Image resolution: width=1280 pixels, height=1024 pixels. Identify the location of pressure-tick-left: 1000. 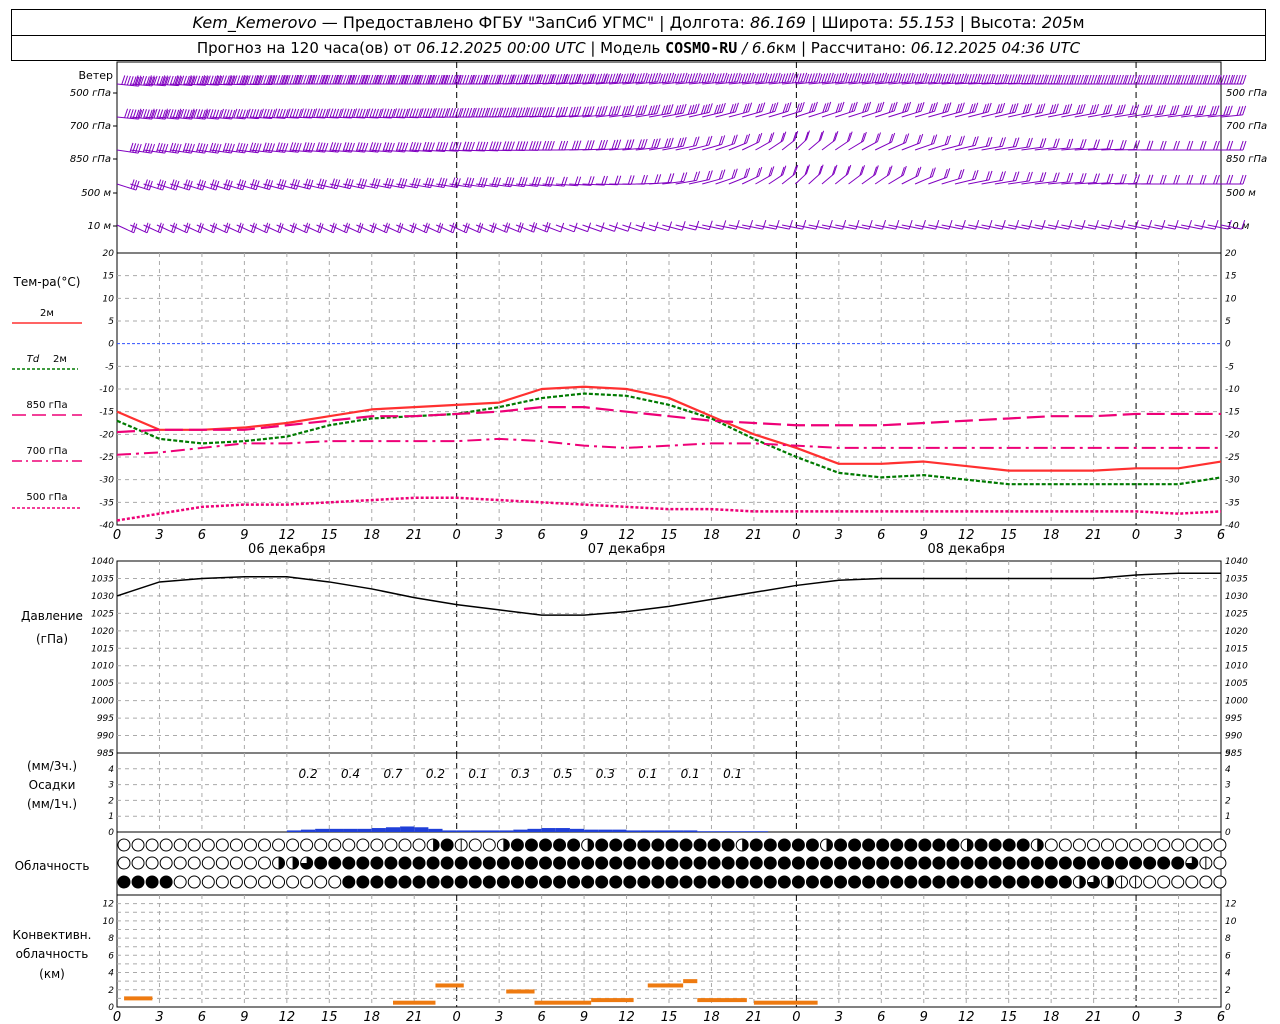
(102, 702).